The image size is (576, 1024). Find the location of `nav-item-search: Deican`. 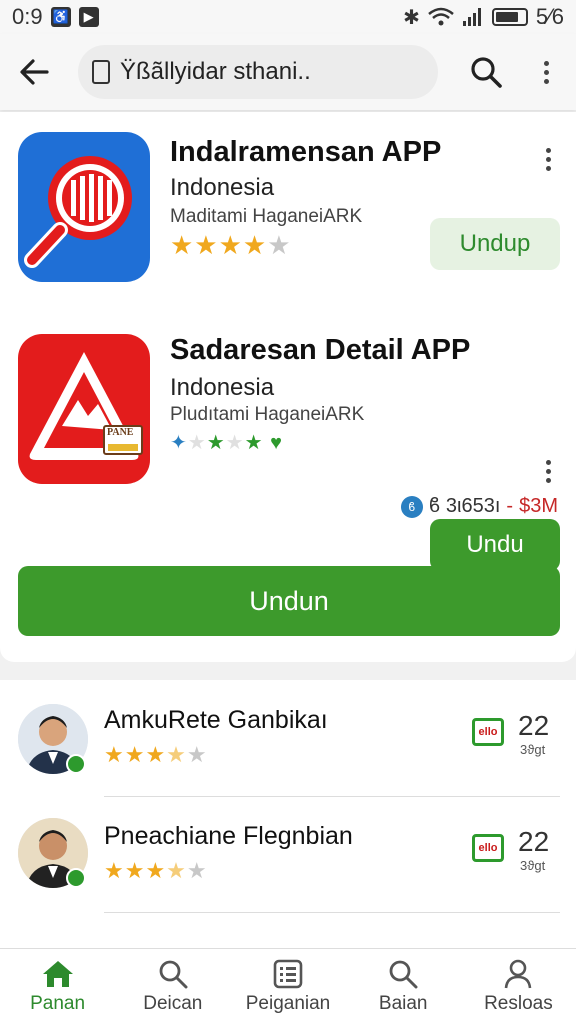

nav-item-search: Deican is located at coordinates (172, 986).